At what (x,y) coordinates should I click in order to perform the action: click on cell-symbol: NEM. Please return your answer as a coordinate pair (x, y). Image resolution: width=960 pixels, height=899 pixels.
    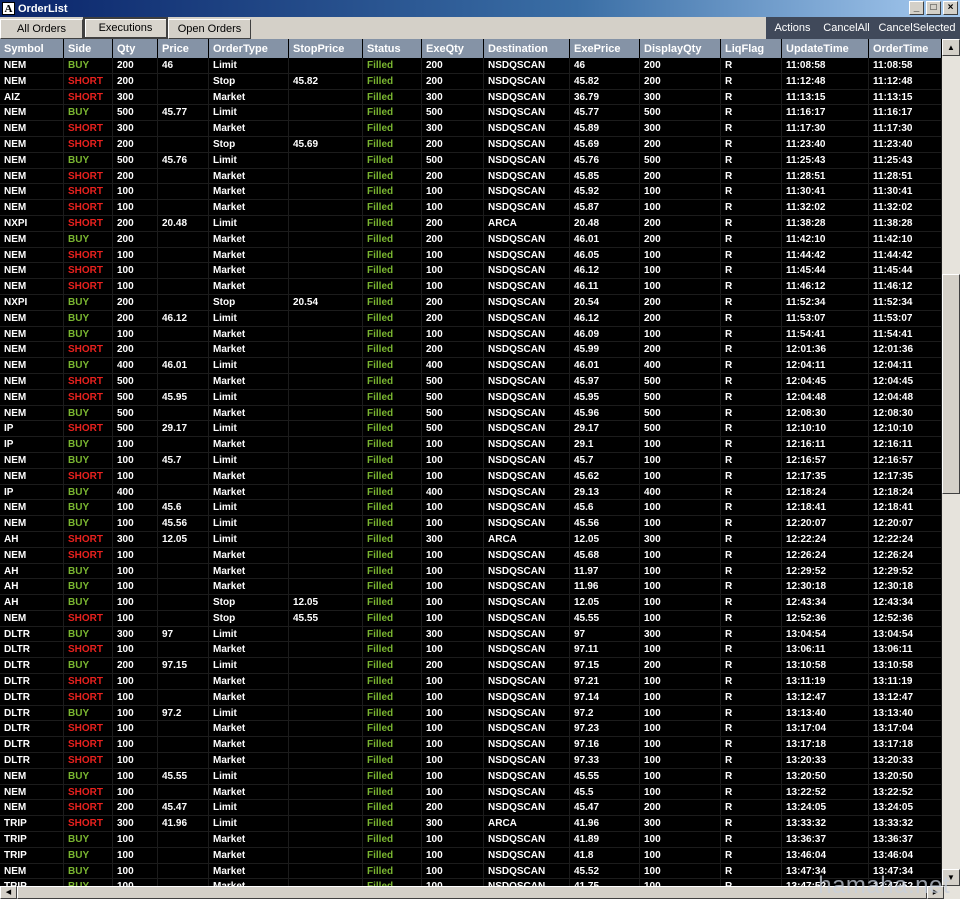
    Looking at the image, I should click on (32, 413).